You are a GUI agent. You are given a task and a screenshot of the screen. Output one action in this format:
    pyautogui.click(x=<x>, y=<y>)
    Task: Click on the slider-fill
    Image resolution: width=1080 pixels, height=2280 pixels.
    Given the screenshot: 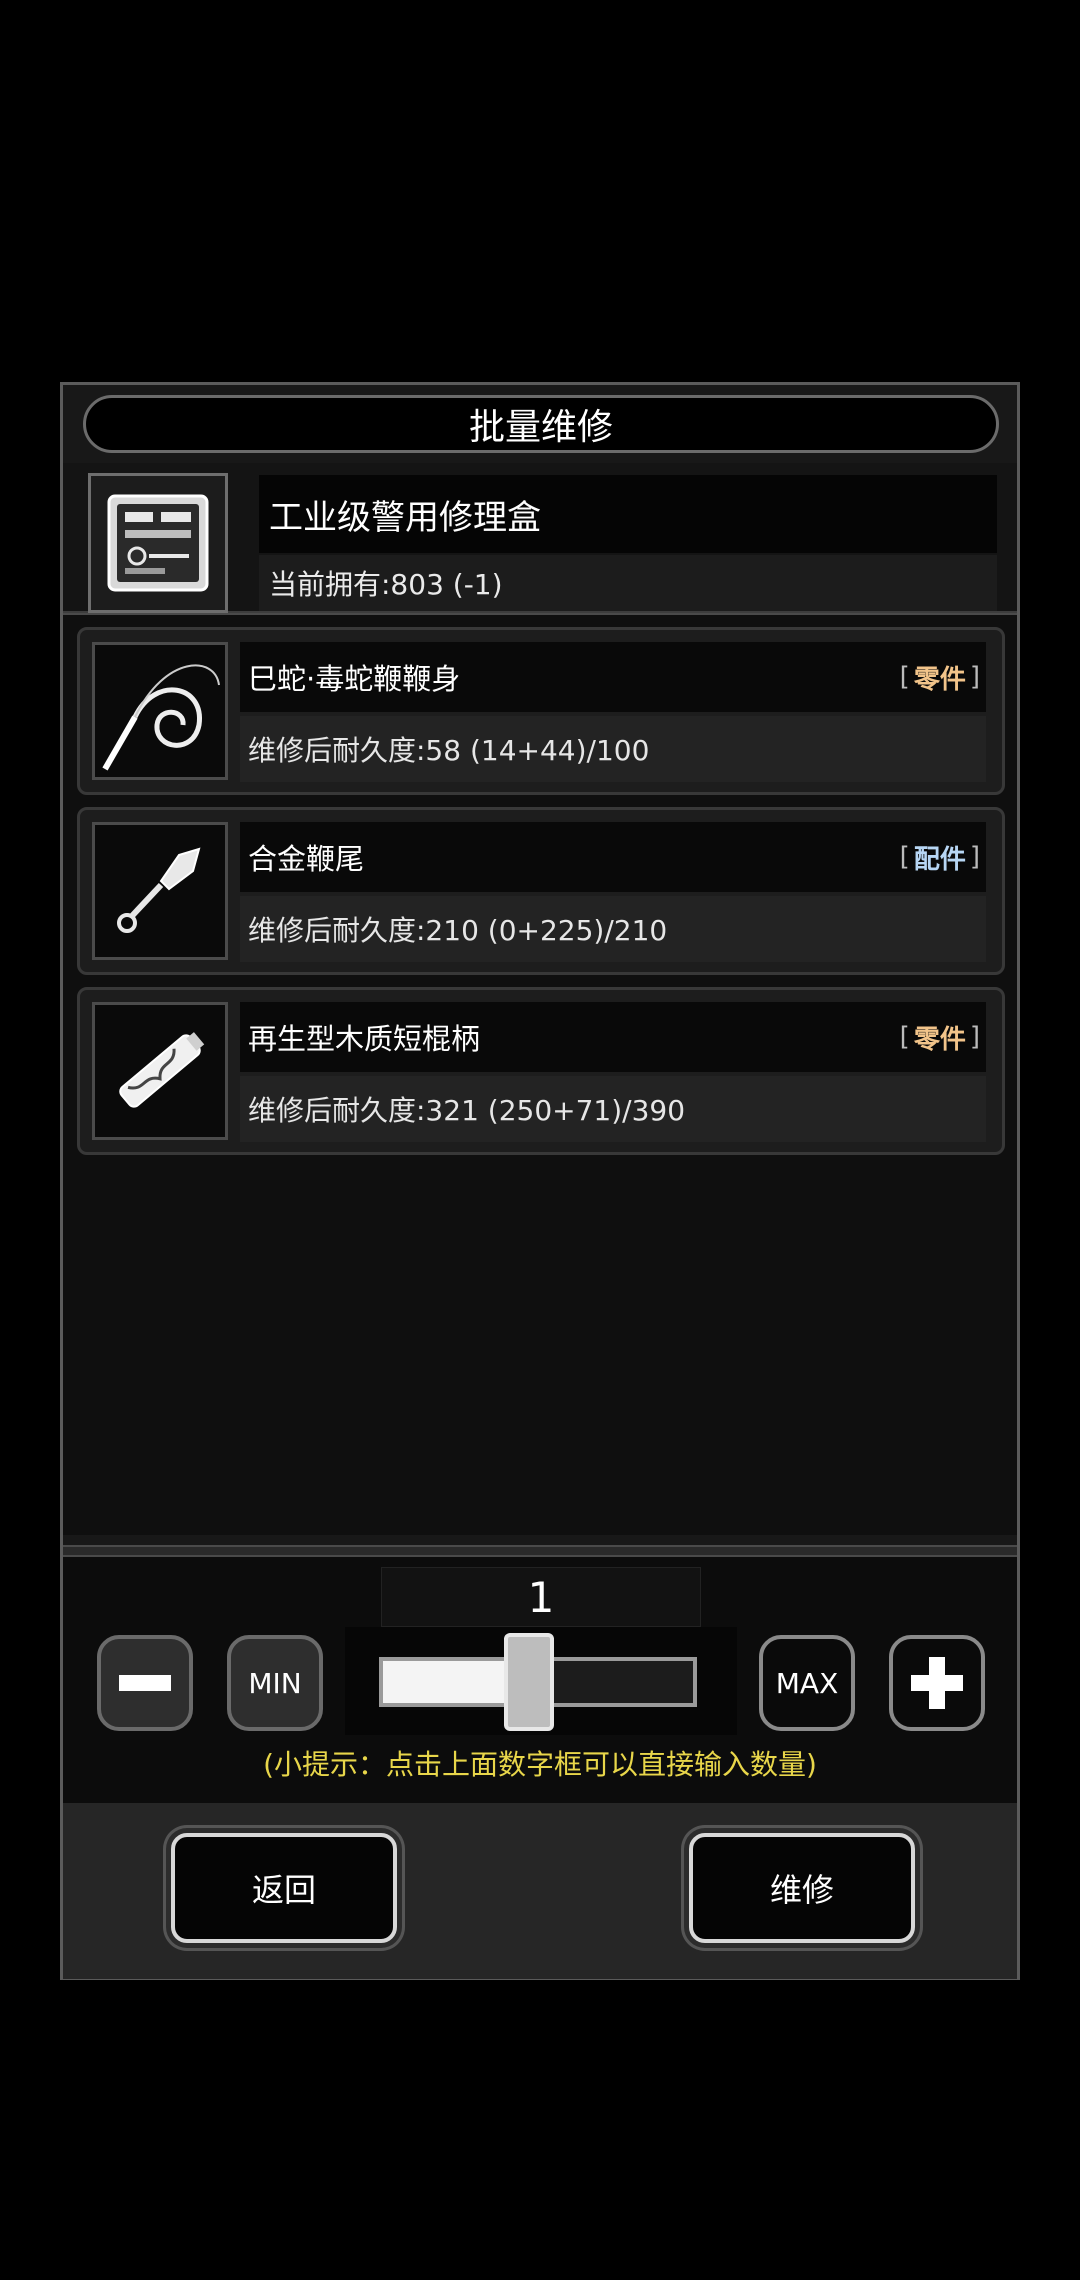 What is the action you would take?
    pyautogui.click(x=446, y=1682)
    